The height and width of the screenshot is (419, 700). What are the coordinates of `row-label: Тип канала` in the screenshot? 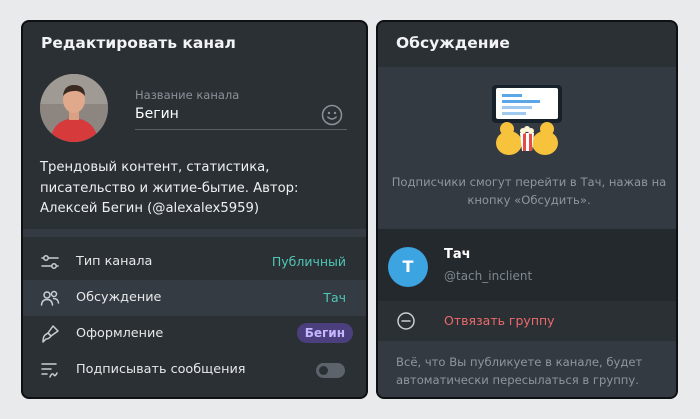 It's located at (114, 261).